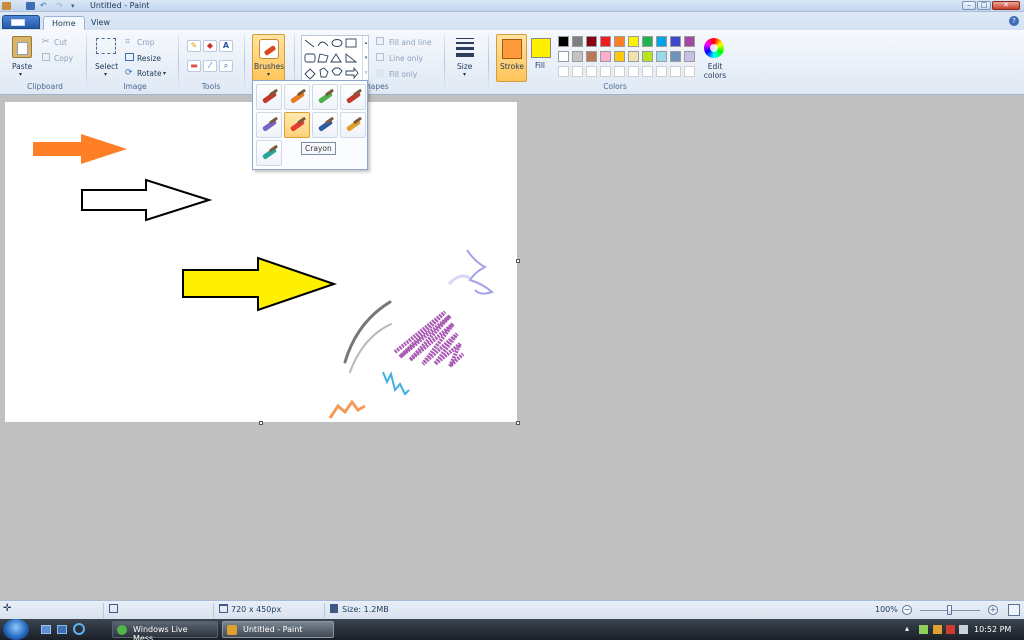  What do you see at coordinates (993, 610) in the screenshot?
I see `zoom-in-button: +` at bounding box center [993, 610].